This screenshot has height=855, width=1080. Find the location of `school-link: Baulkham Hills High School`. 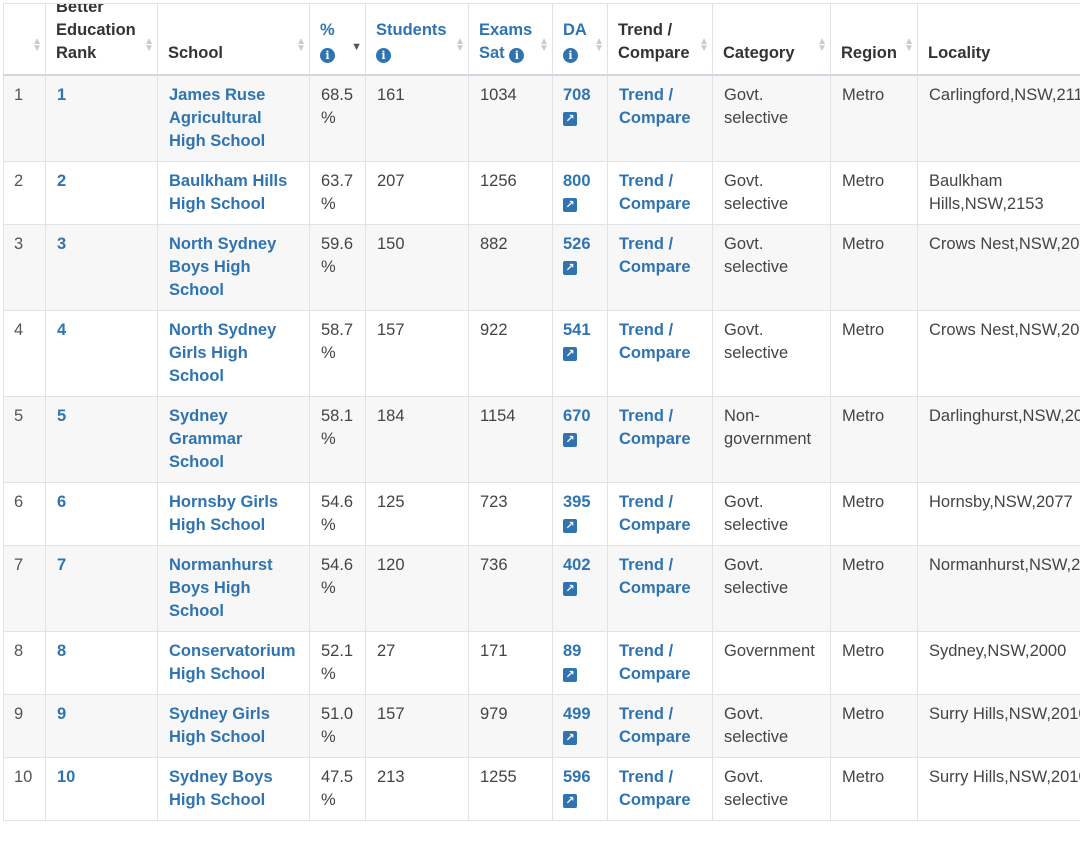

school-link: Baulkham Hills High School is located at coordinates (233, 193).